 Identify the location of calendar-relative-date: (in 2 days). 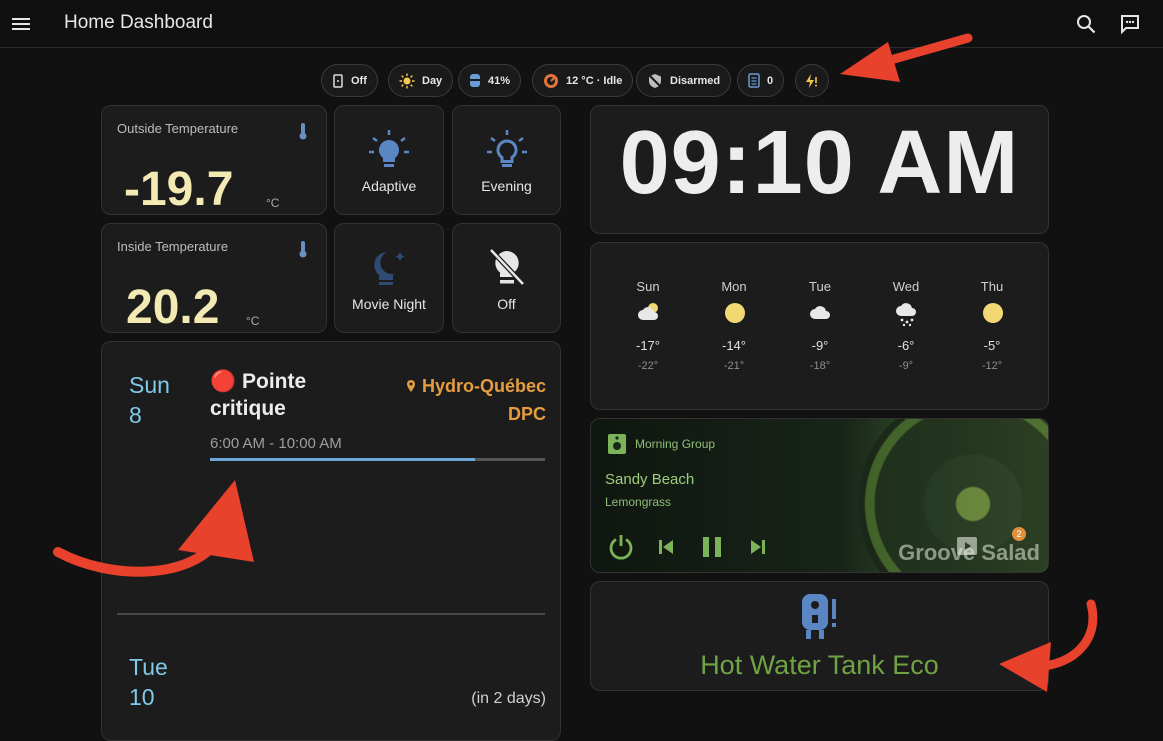
(508, 698).